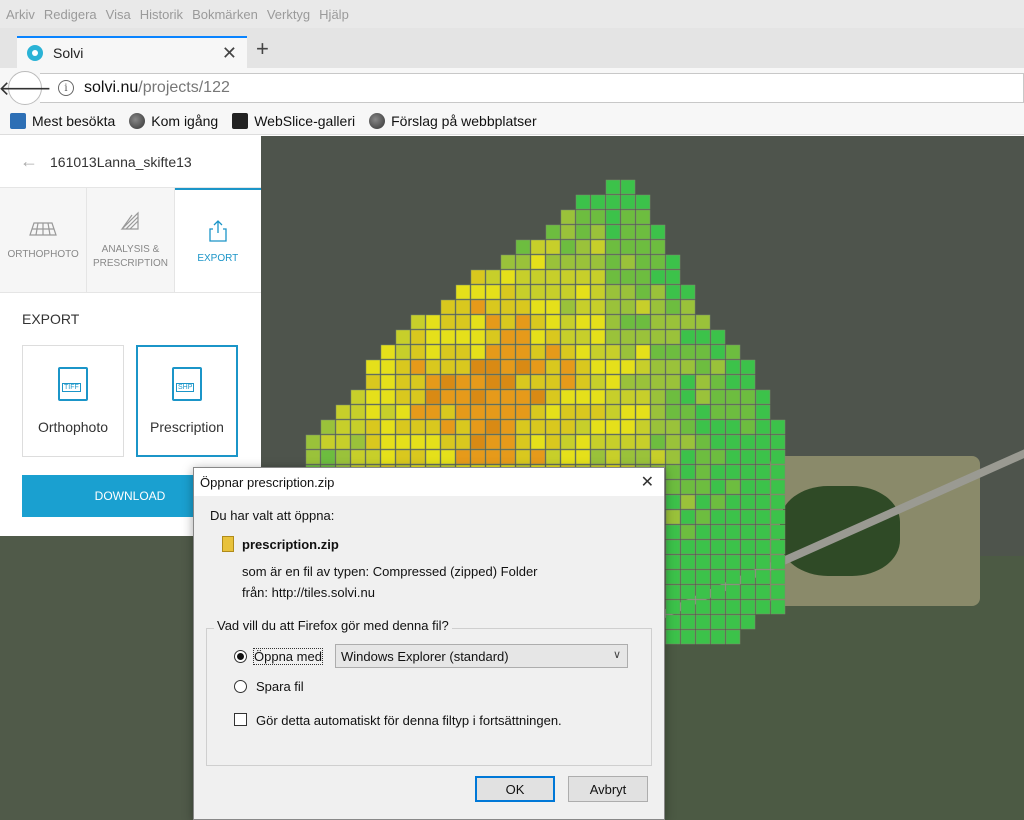 The image size is (1024, 820). What do you see at coordinates (293, 121) in the screenshot?
I see `bookmark-webslice: WebSlice-galleri` at bounding box center [293, 121].